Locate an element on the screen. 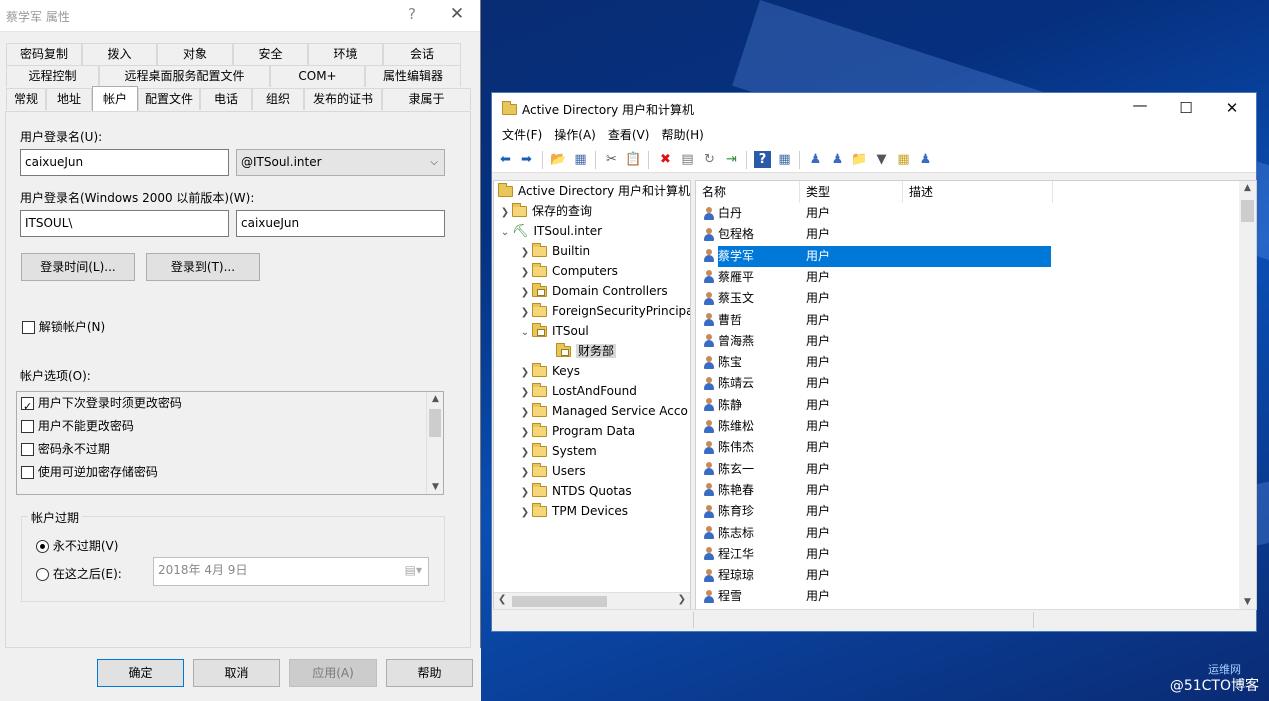 The image size is (1269, 701). column-header-type: 类型 is located at coordinates (851, 192).